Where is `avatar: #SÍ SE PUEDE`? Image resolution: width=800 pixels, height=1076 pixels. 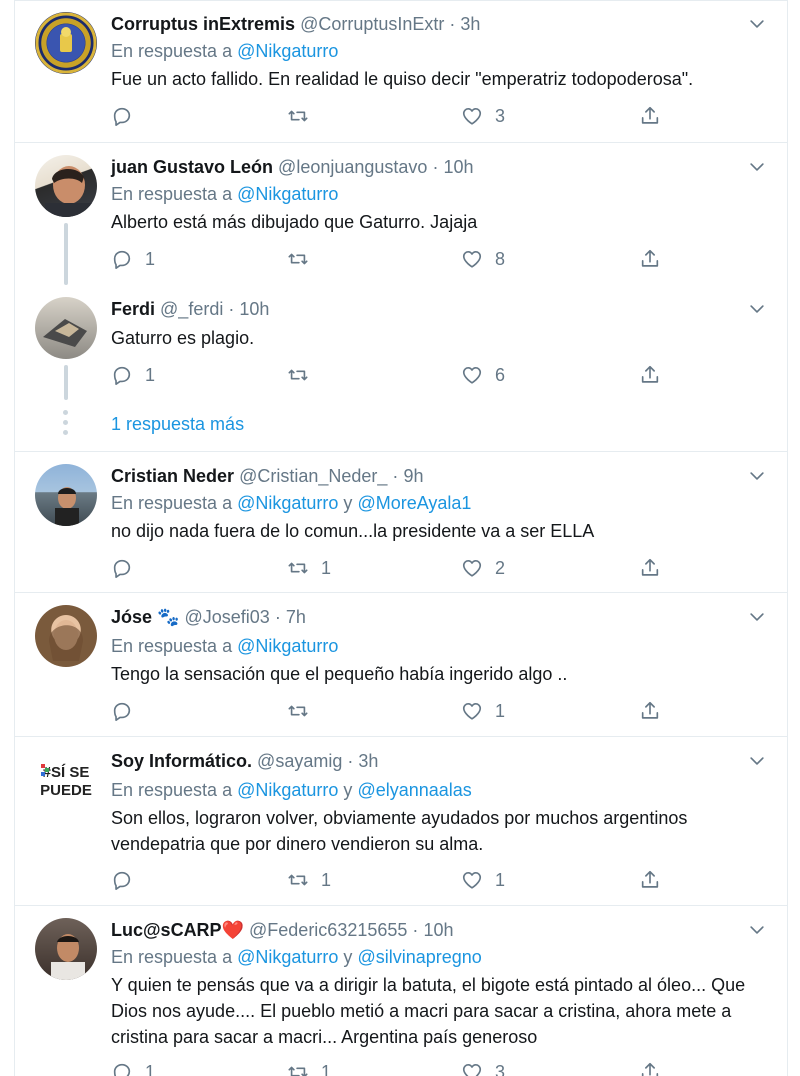 avatar: #SÍ SE PUEDE is located at coordinates (66, 780).